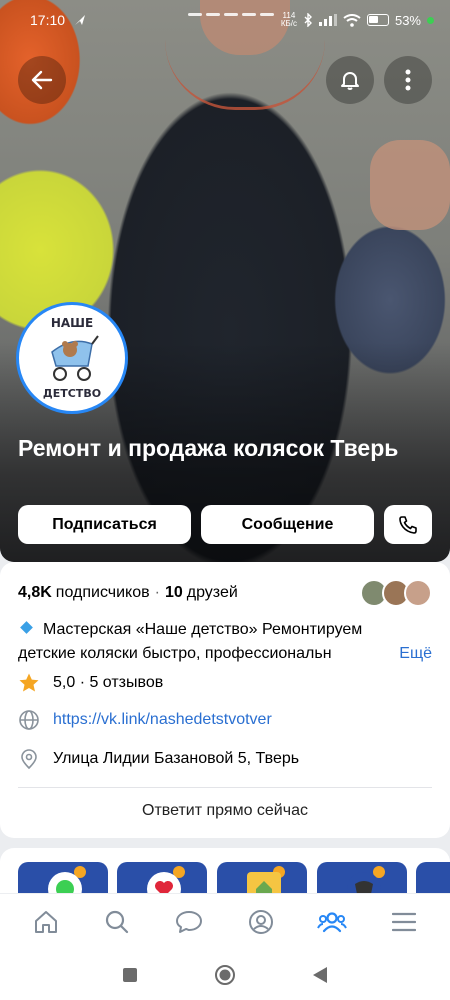 The image size is (450, 1000). What do you see at coordinates (162, 720) in the screenshot?
I see `website-link: https://vk.link/nashedetstvotver` at bounding box center [162, 720].